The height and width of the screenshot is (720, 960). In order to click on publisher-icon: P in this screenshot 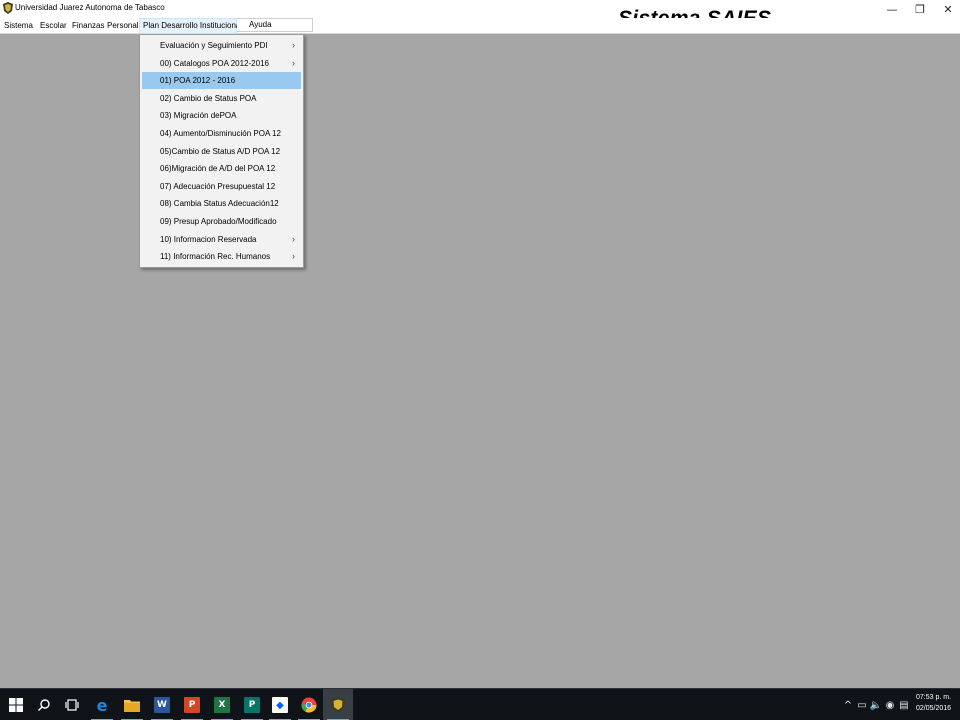, I will do `click(252, 705)`.